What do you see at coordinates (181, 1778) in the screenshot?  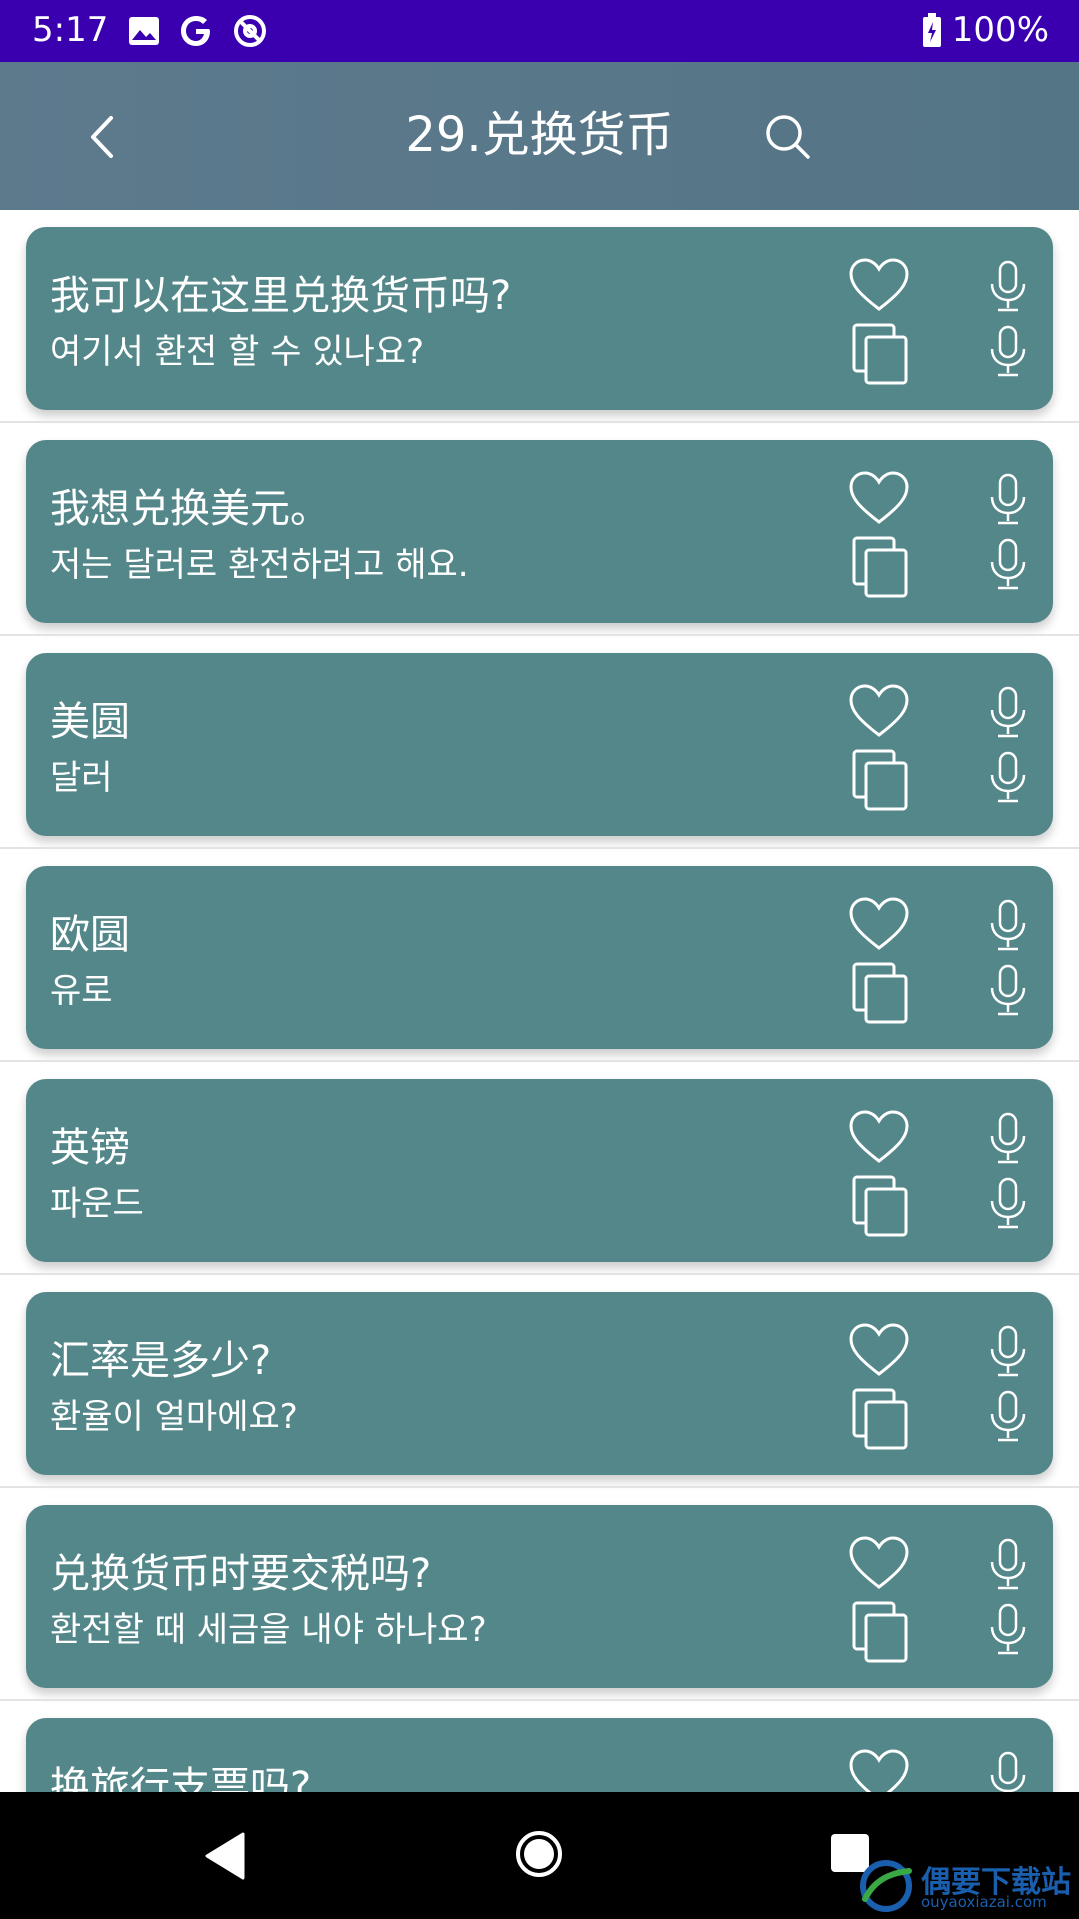 I see `phrase-chinese: 换旅行支票吗?` at bounding box center [181, 1778].